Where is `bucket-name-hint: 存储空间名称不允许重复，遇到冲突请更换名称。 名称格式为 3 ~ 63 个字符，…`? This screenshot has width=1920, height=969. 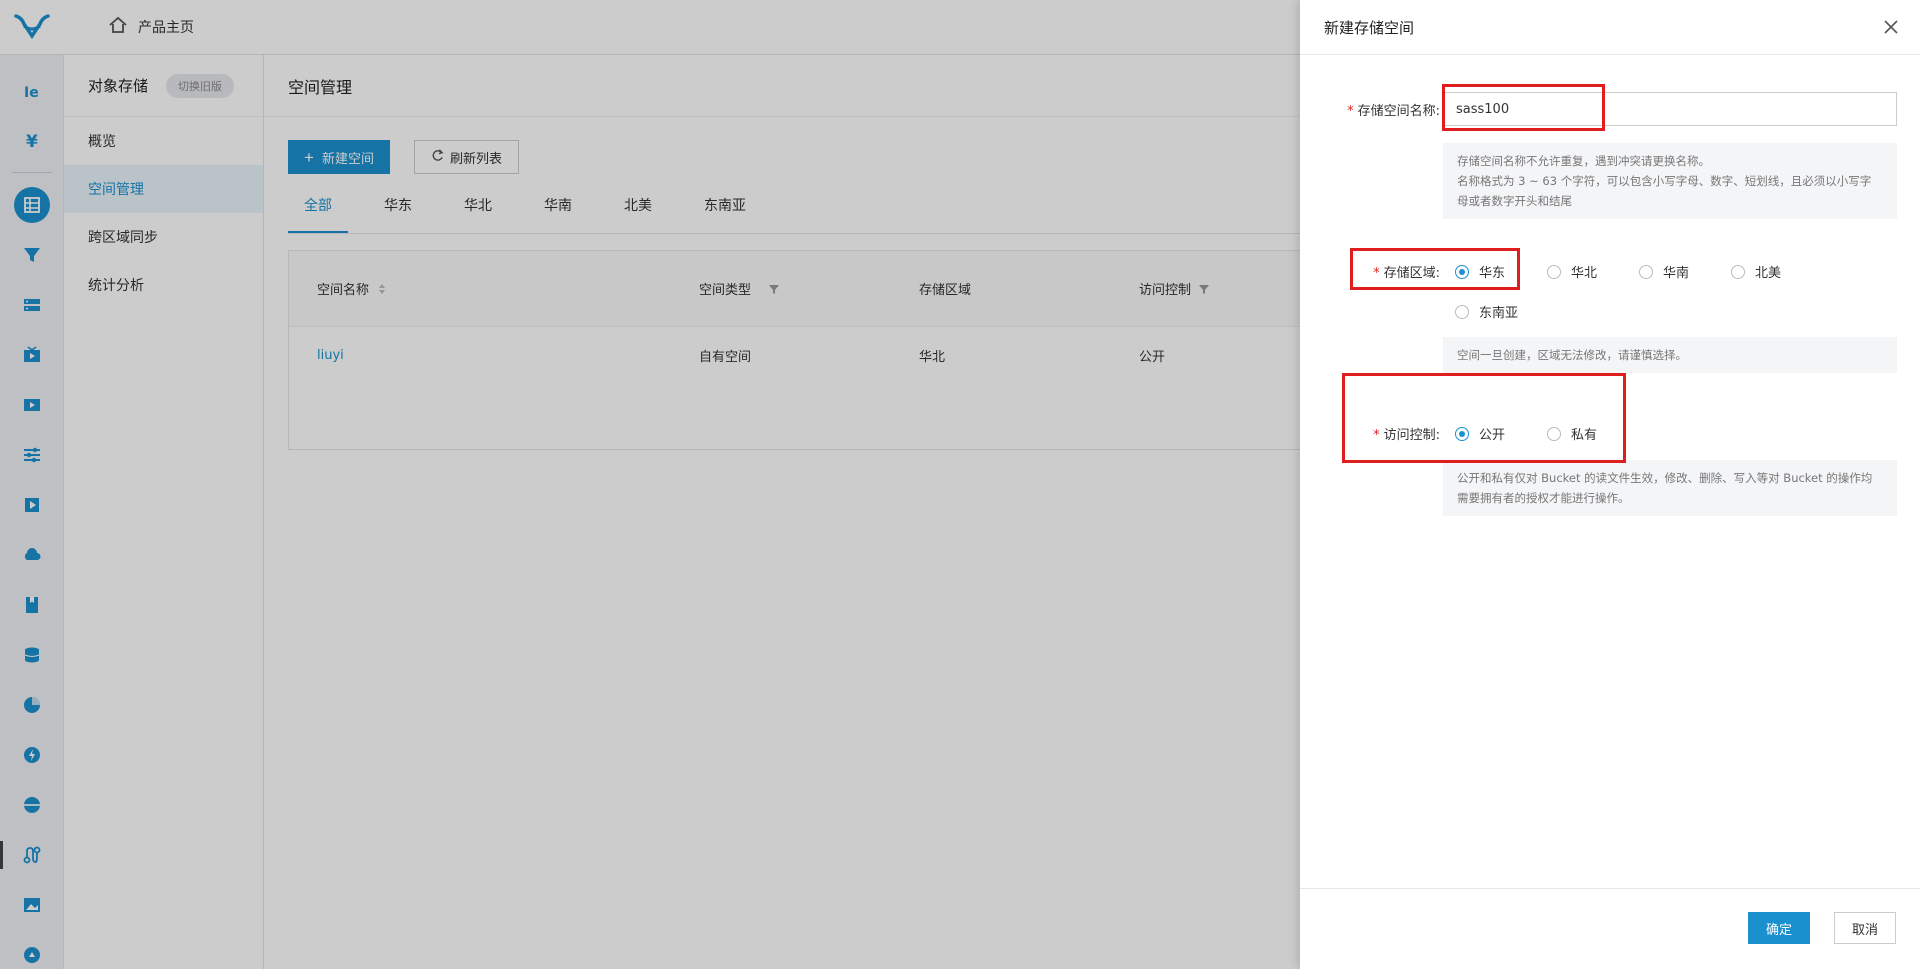 bucket-name-hint: 存储空间名称不允许重复，遇到冲突请更换名称。 名称格式为 3 ~ 63 个字符，… is located at coordinates (1670, 181).